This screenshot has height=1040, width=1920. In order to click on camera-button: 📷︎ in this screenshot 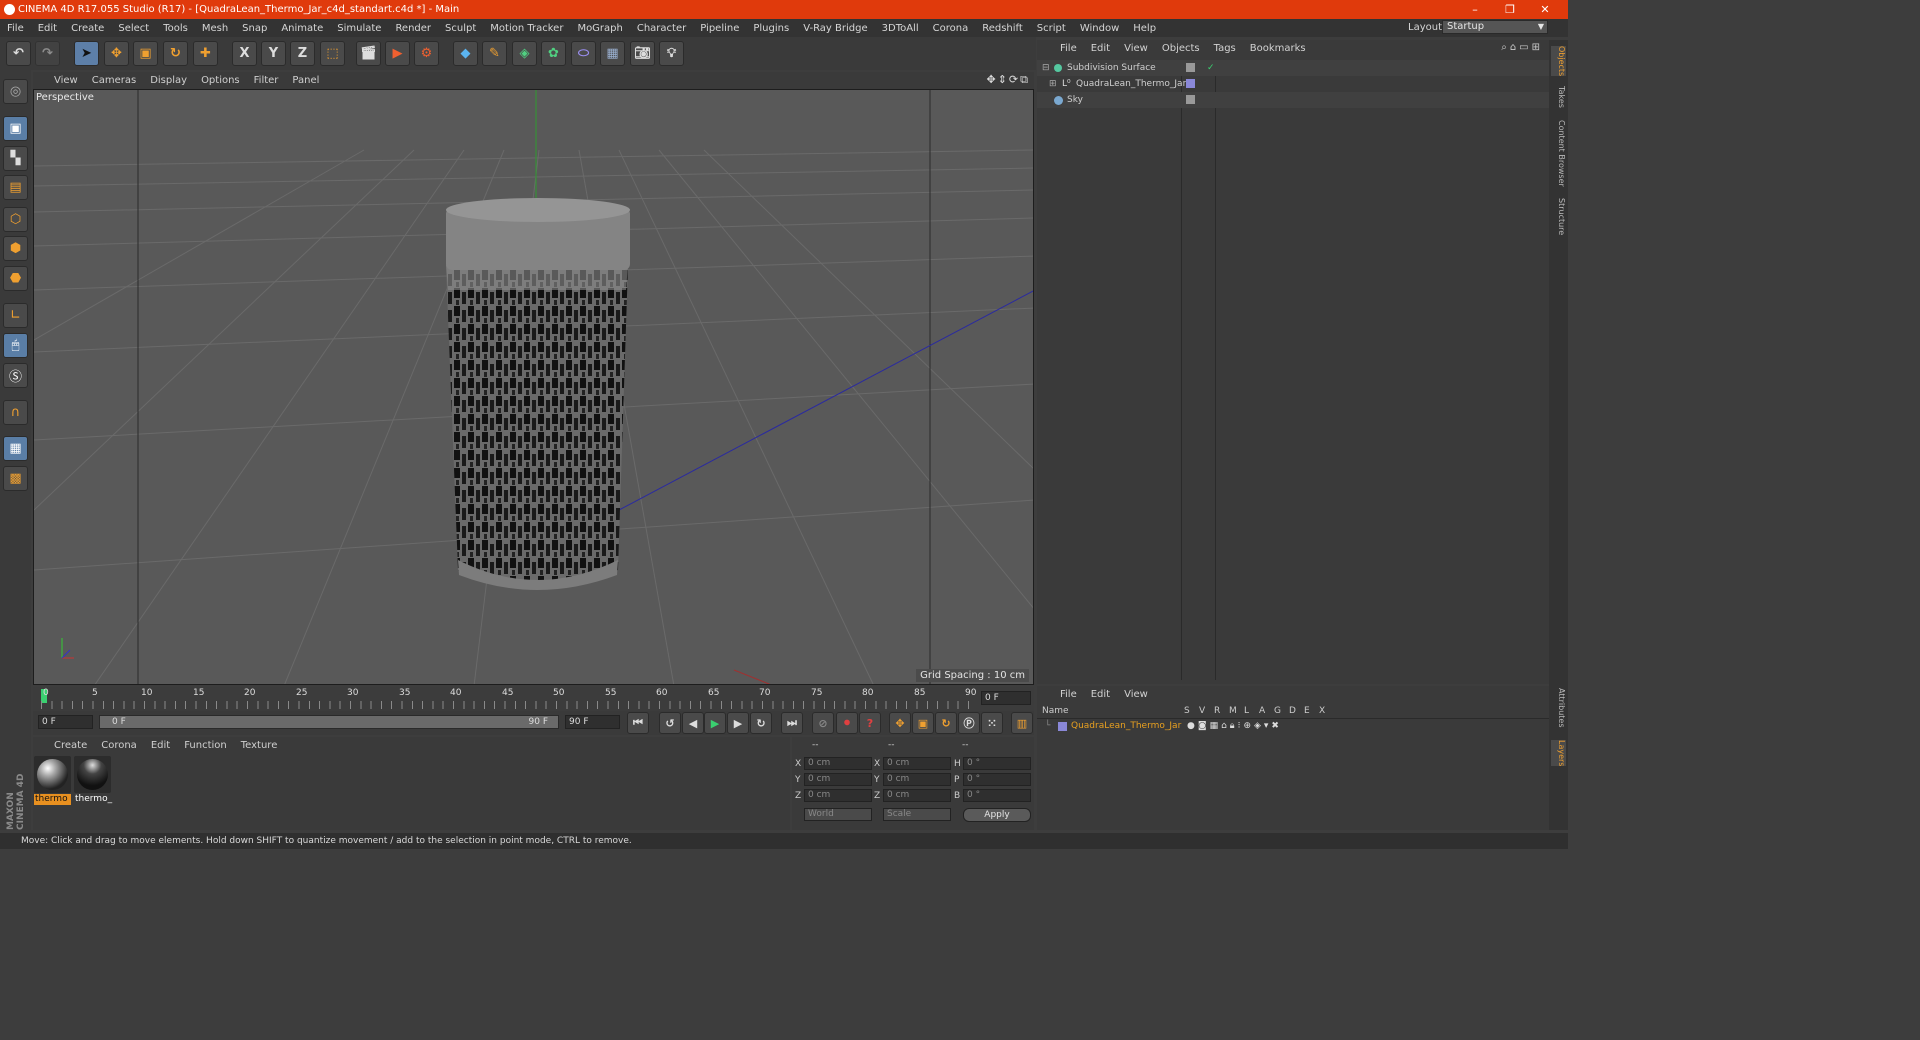, I will do `click(642, 53)`.